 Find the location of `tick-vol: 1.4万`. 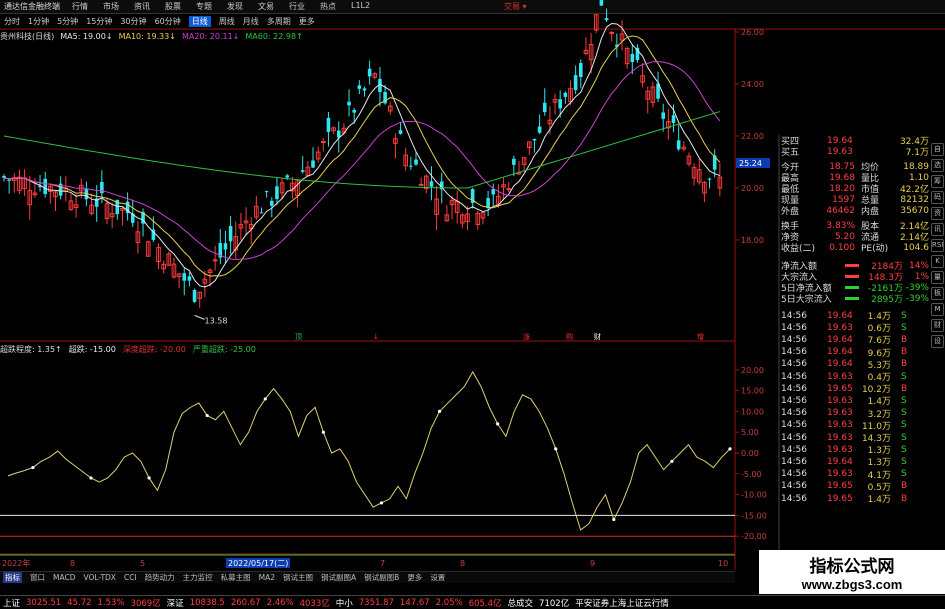

tick-vol: 1.4万 is located at coordinates (879, 500).